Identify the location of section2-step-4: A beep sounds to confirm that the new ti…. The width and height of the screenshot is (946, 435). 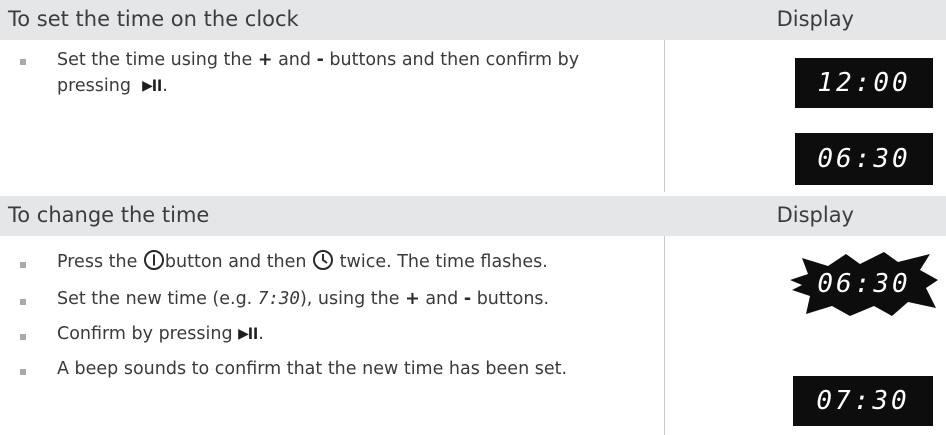
(312, 369).